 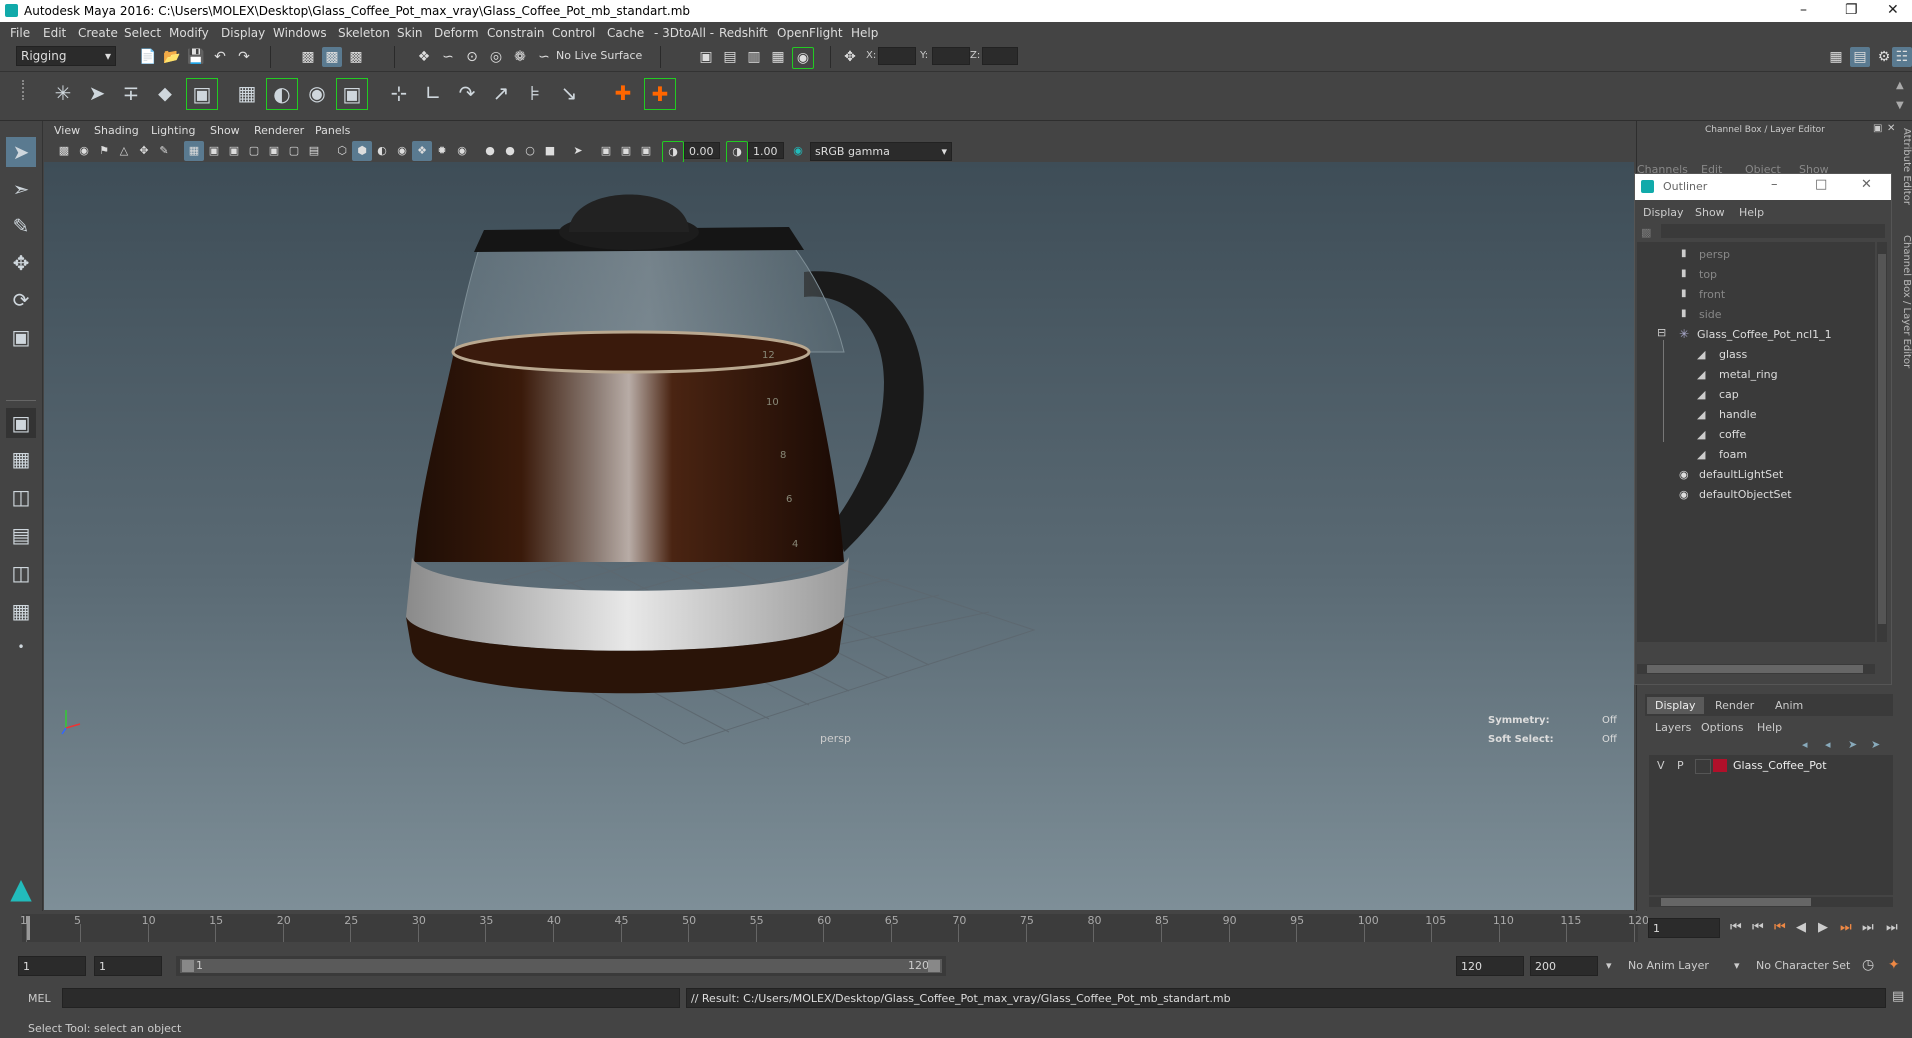 What do you see at coordinates (1860, 57) in the screenshot?
I see `channel-box-toggle-icon: ▤` at bounding box center [1860, 57].